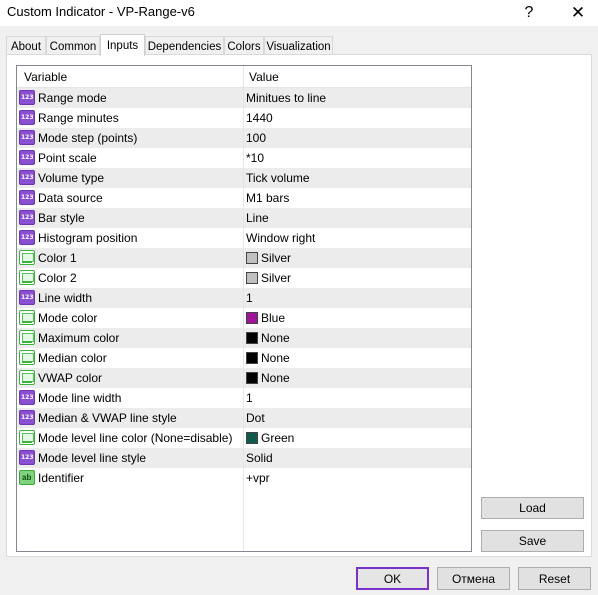 The width and height of the screenshot is (598, 595). I want to click on load-button: Load, so click(532, 508).